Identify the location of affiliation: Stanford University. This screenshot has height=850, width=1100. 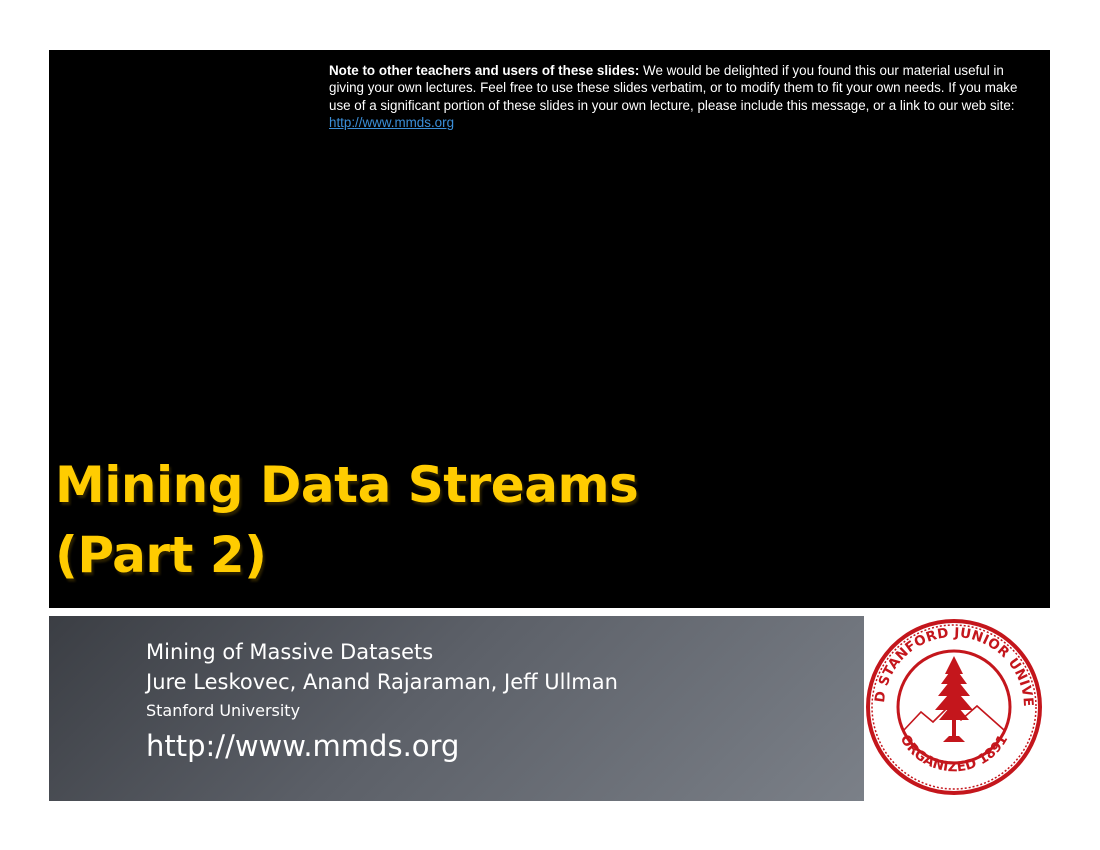
(223, 710).